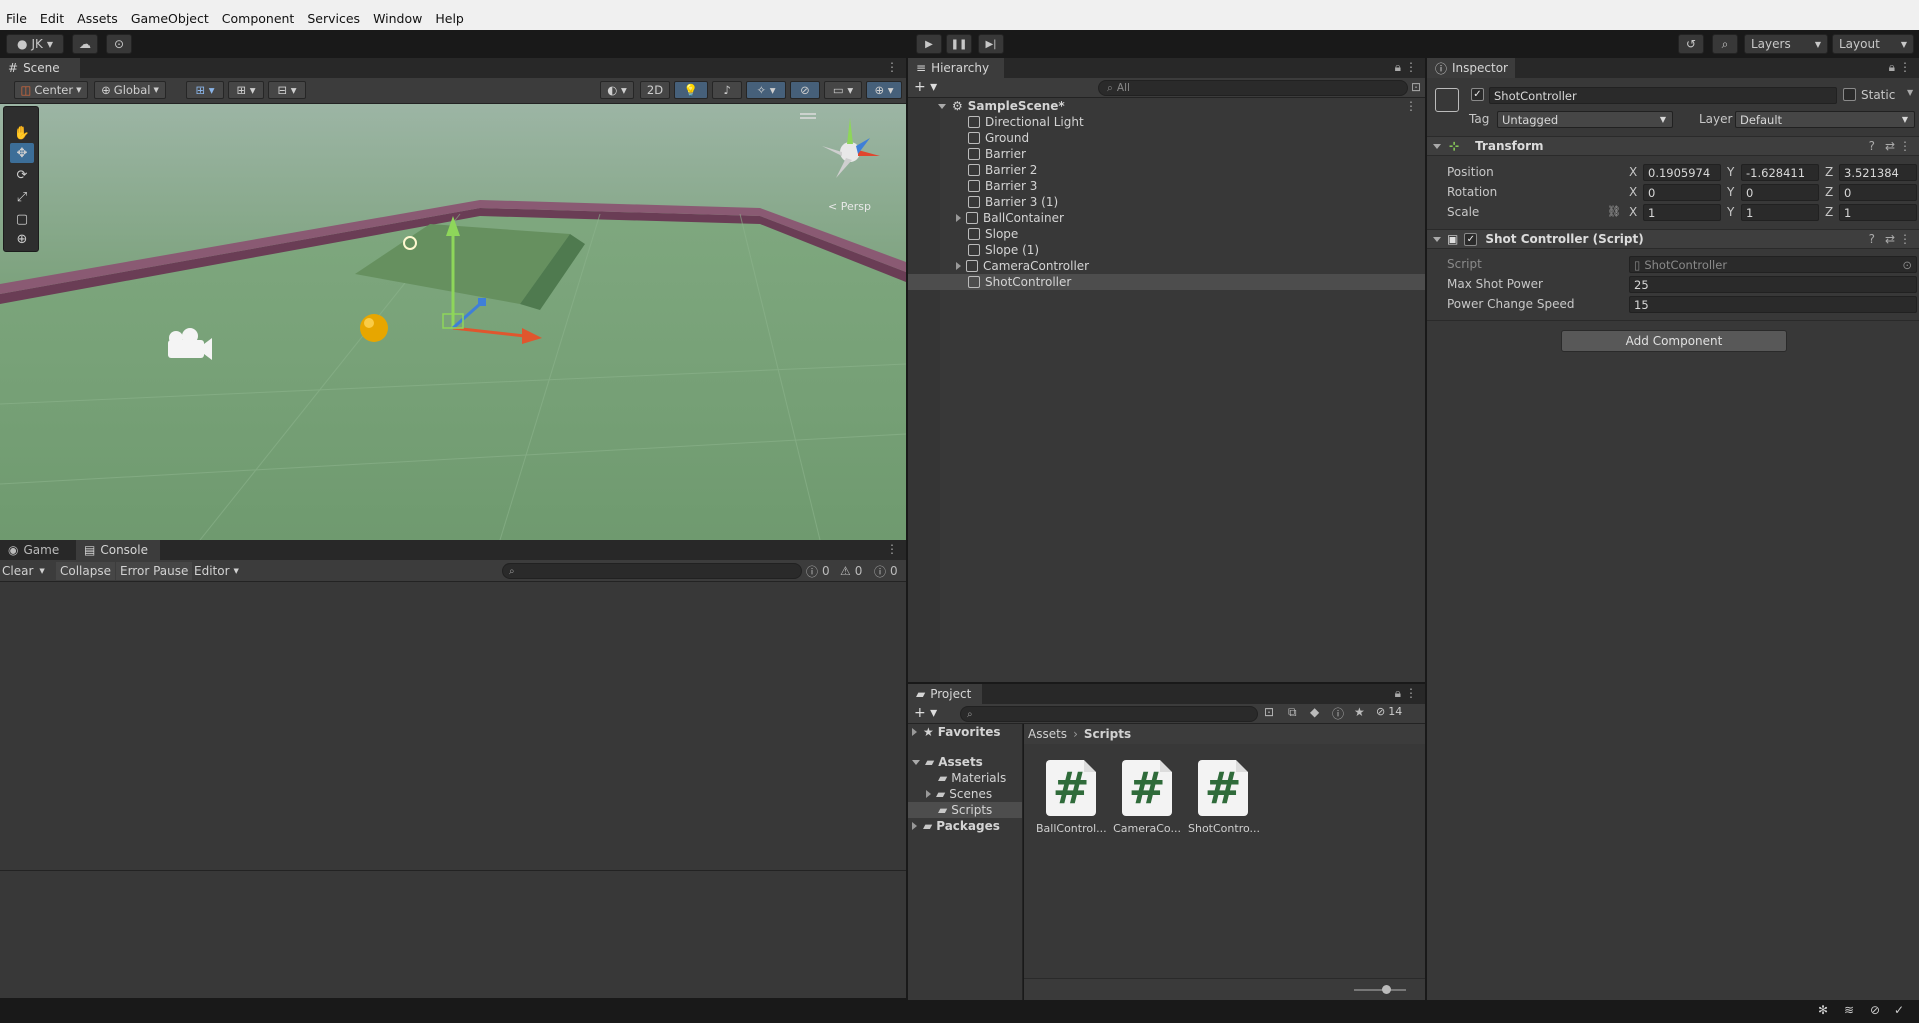  I want to click on hierarchy-search-input: ⌕ All, so click(1253, 88).